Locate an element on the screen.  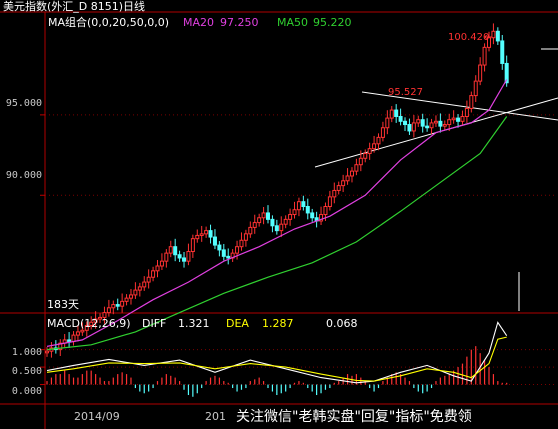
ma50-value: 95.220 is located at coordinates (332, 22).